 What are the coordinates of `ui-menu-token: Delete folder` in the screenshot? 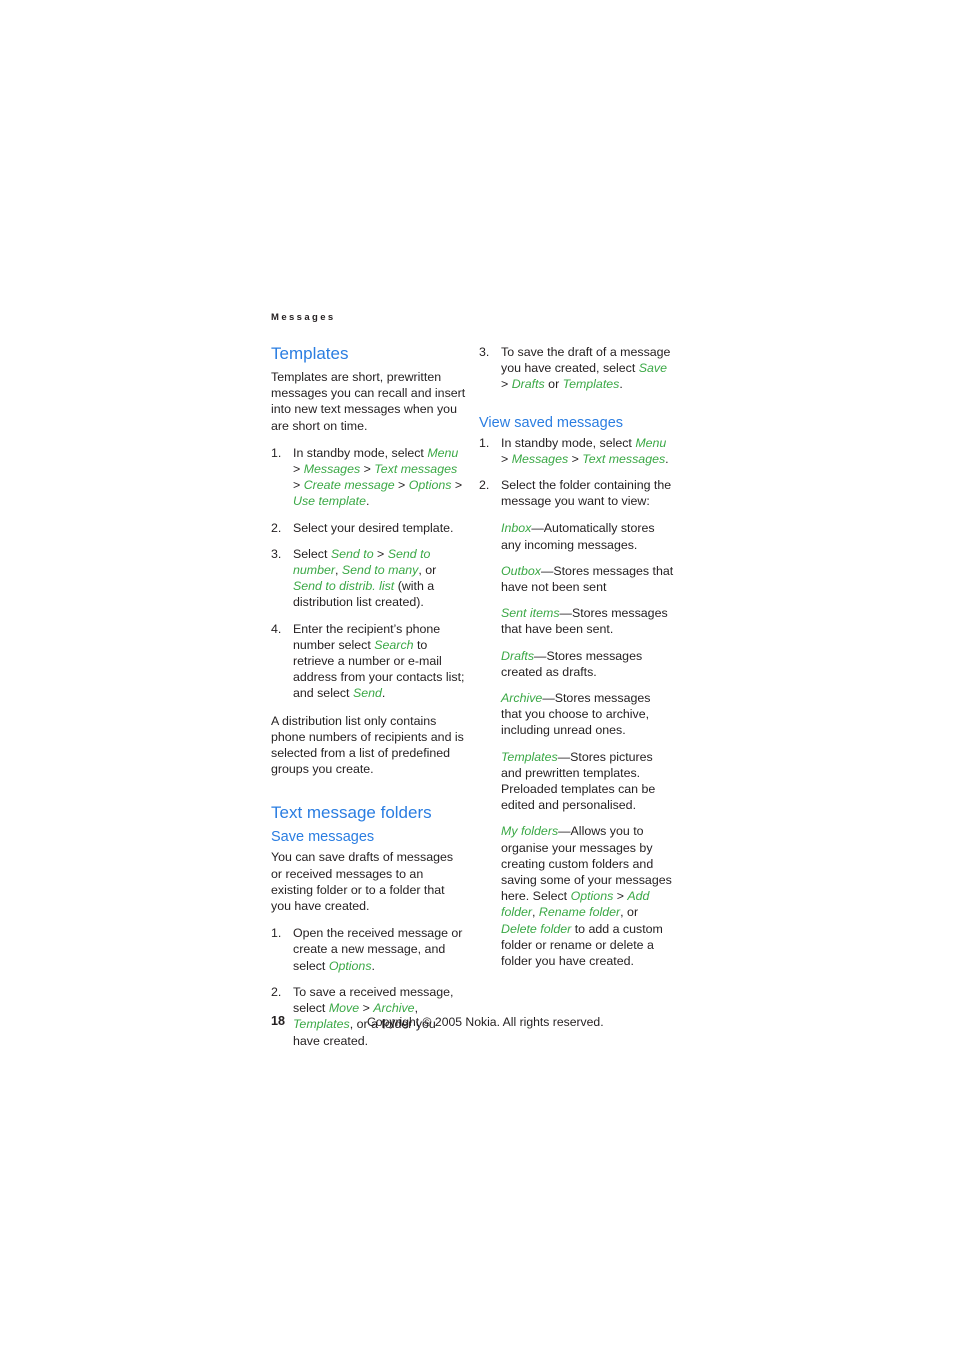 It's located at (536, 928).